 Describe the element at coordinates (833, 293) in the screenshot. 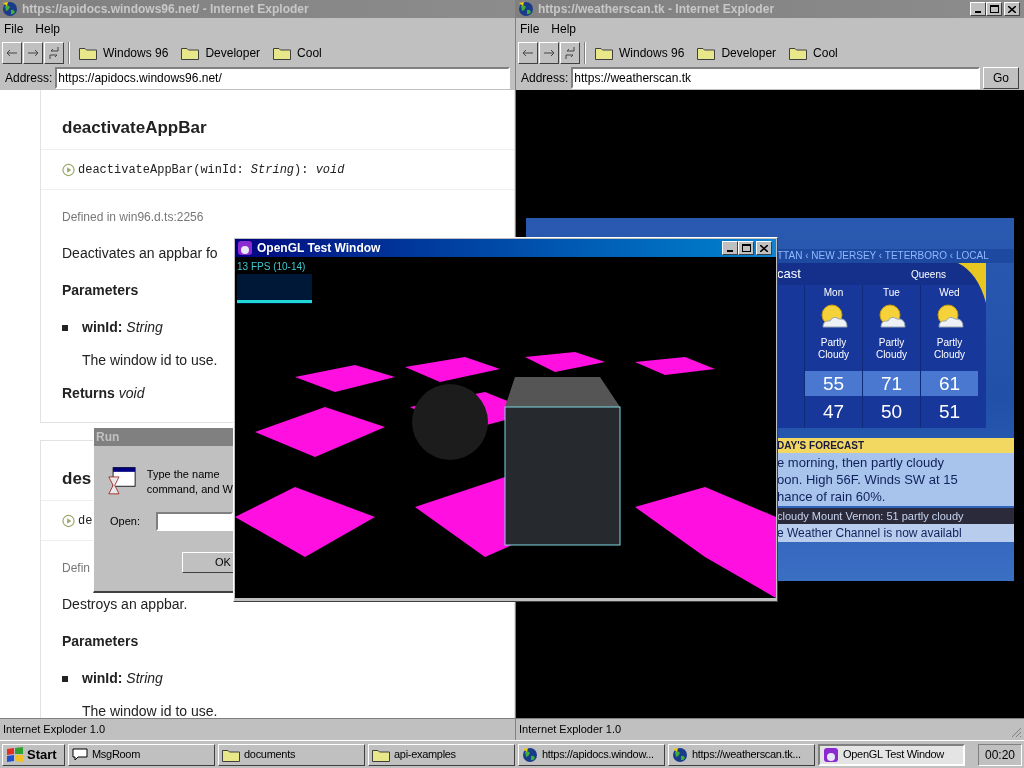

I see `day-label: Mon` at that location.